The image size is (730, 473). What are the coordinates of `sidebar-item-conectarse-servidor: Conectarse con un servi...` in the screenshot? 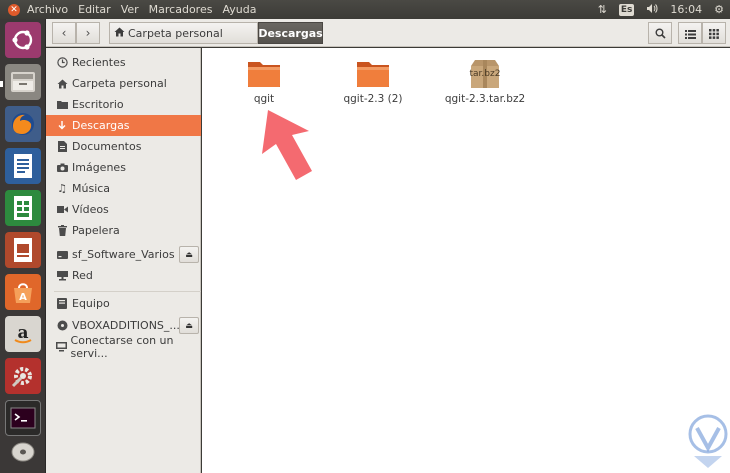 It's located at (123, 346).